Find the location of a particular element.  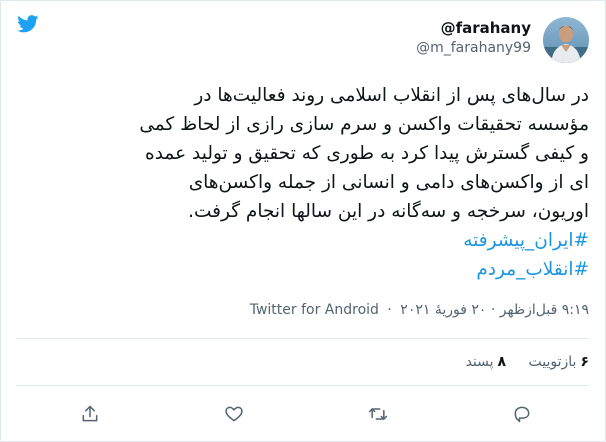

retweet-icon is located at coordinates (378, 414).